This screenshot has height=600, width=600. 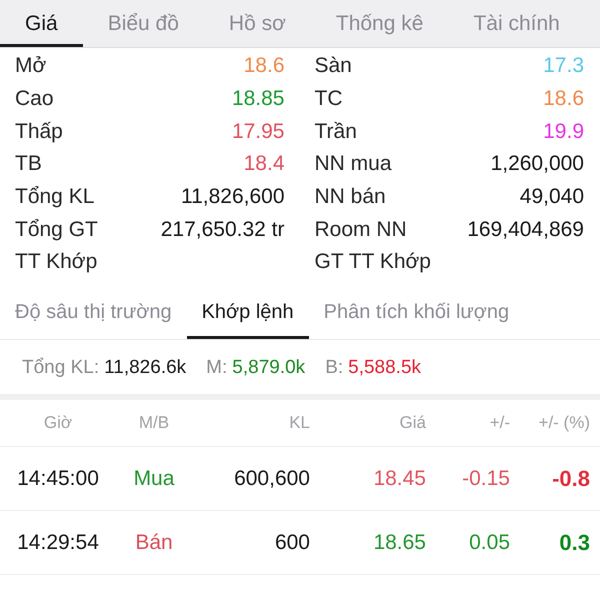 I want to click on stat-label: GT TT Khớp, so click(x=372, y=262).